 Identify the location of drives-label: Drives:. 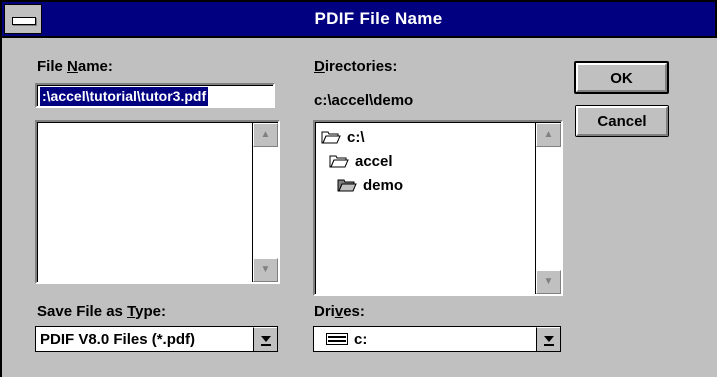
(339, 311).